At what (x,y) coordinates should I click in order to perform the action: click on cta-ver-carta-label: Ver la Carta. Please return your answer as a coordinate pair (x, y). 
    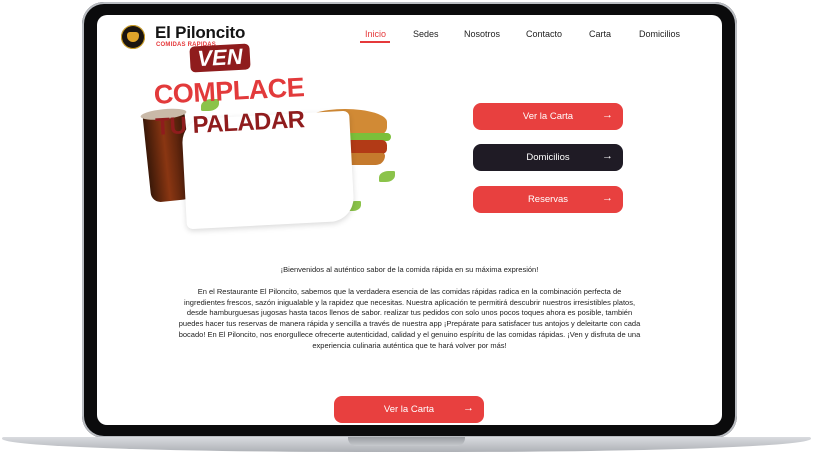
    Looking at the image, I should click on (409, 409).